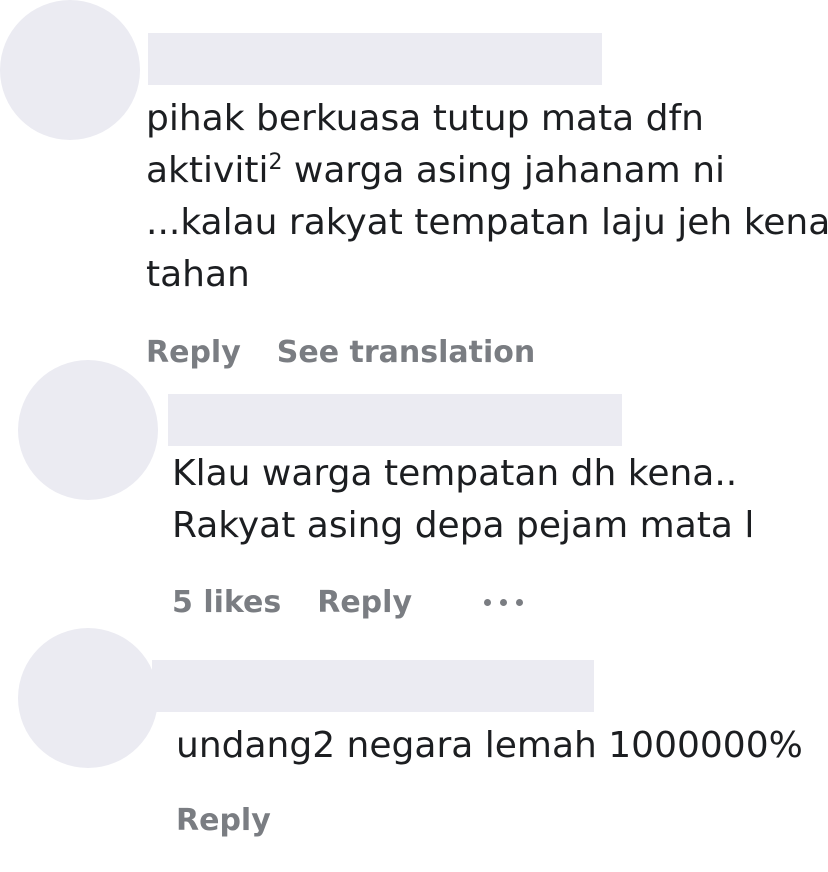  What do you see at coordinates (503, 602) in the screenshot?
I see `more-options-icon` at bounding box center [503, 602].